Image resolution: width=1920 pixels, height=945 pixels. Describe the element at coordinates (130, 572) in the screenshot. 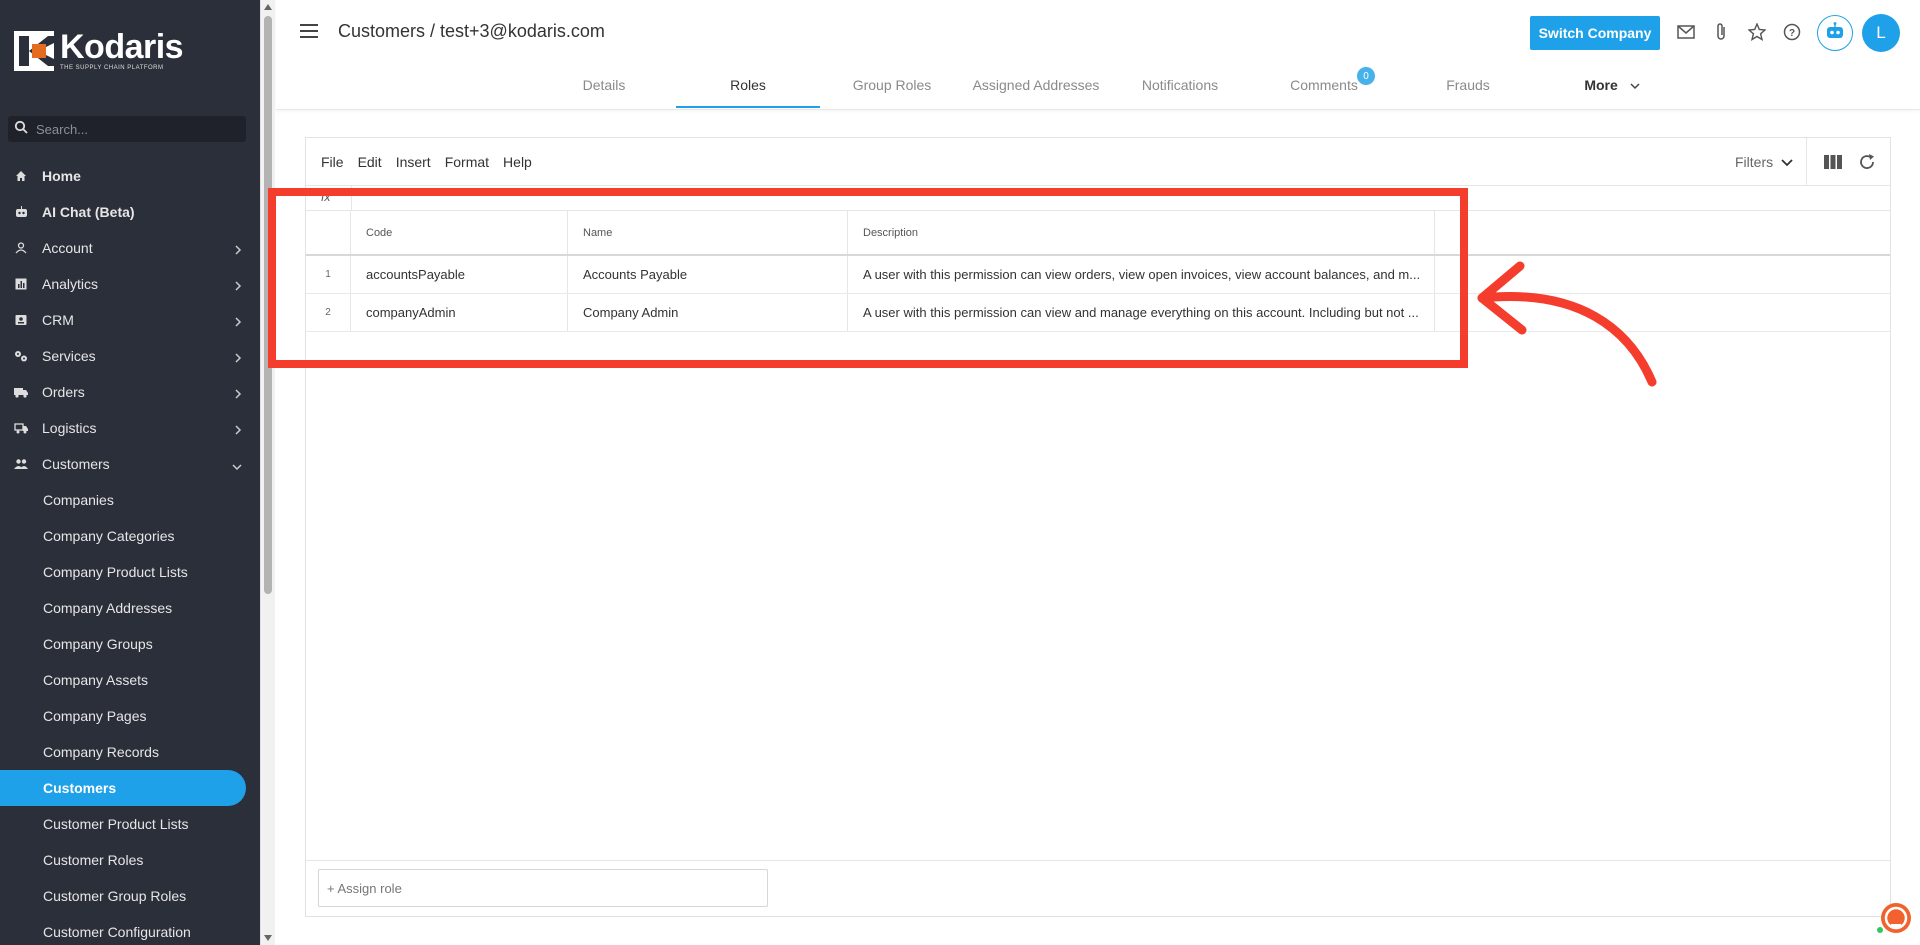

I see `sidebar-item-company-product-lists: Company Product Lists` at that location.